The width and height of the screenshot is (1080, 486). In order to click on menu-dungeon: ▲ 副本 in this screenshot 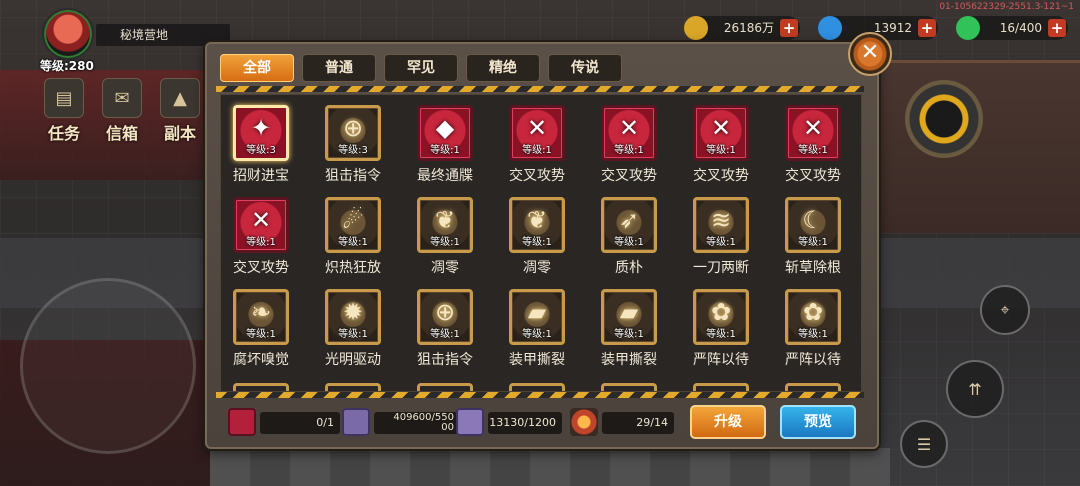, I will do `click(180, 111)`.